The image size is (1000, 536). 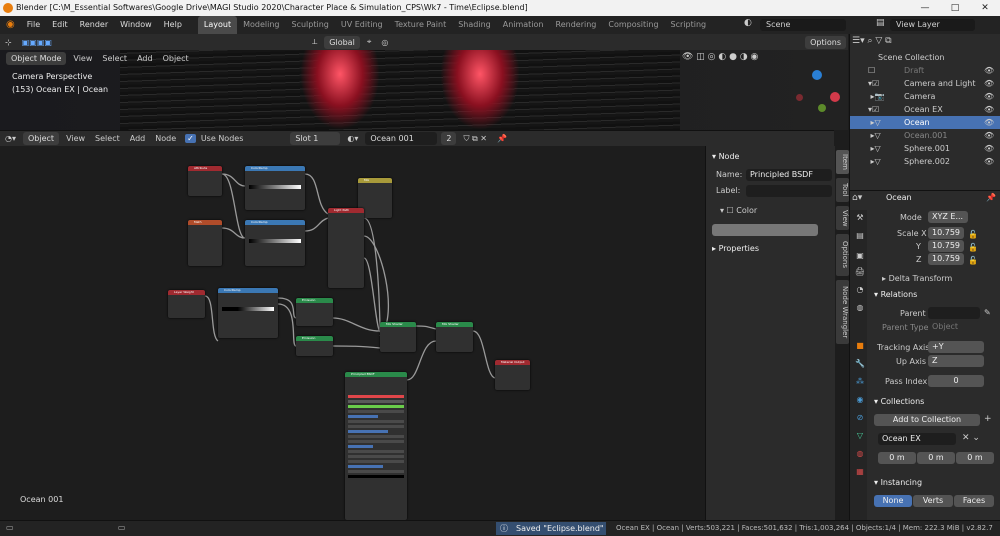 I want to click on node-section-header: ▾ Node, so click(x=725, y=156).